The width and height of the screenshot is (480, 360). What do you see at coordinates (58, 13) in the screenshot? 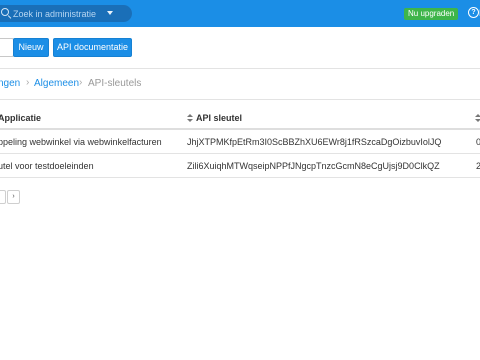
I see `search-input` at bounding box center [58, 13].